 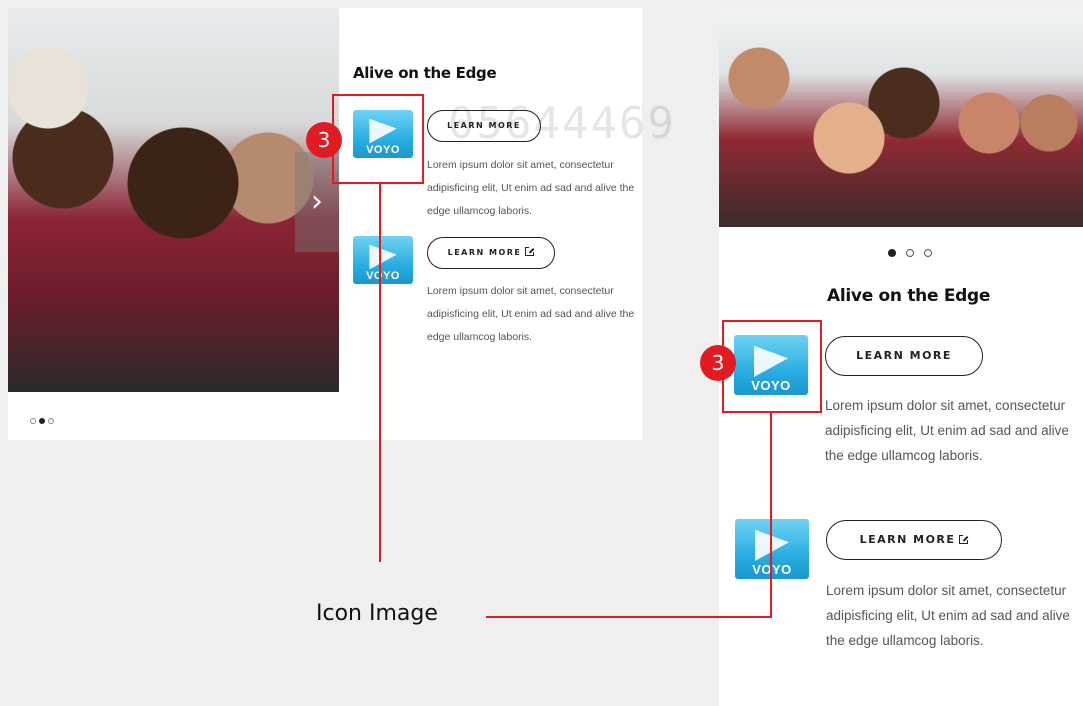 I want to click on callout-label: Icon Image, so click(x=377, y=613).